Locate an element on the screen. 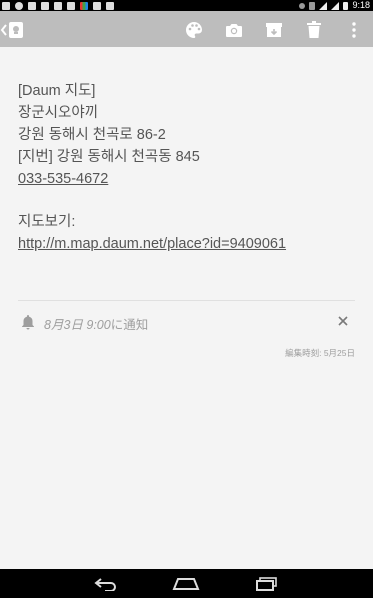  reminder-text: 8月3日 9:00に通知 is located at coordinates (96, 323).